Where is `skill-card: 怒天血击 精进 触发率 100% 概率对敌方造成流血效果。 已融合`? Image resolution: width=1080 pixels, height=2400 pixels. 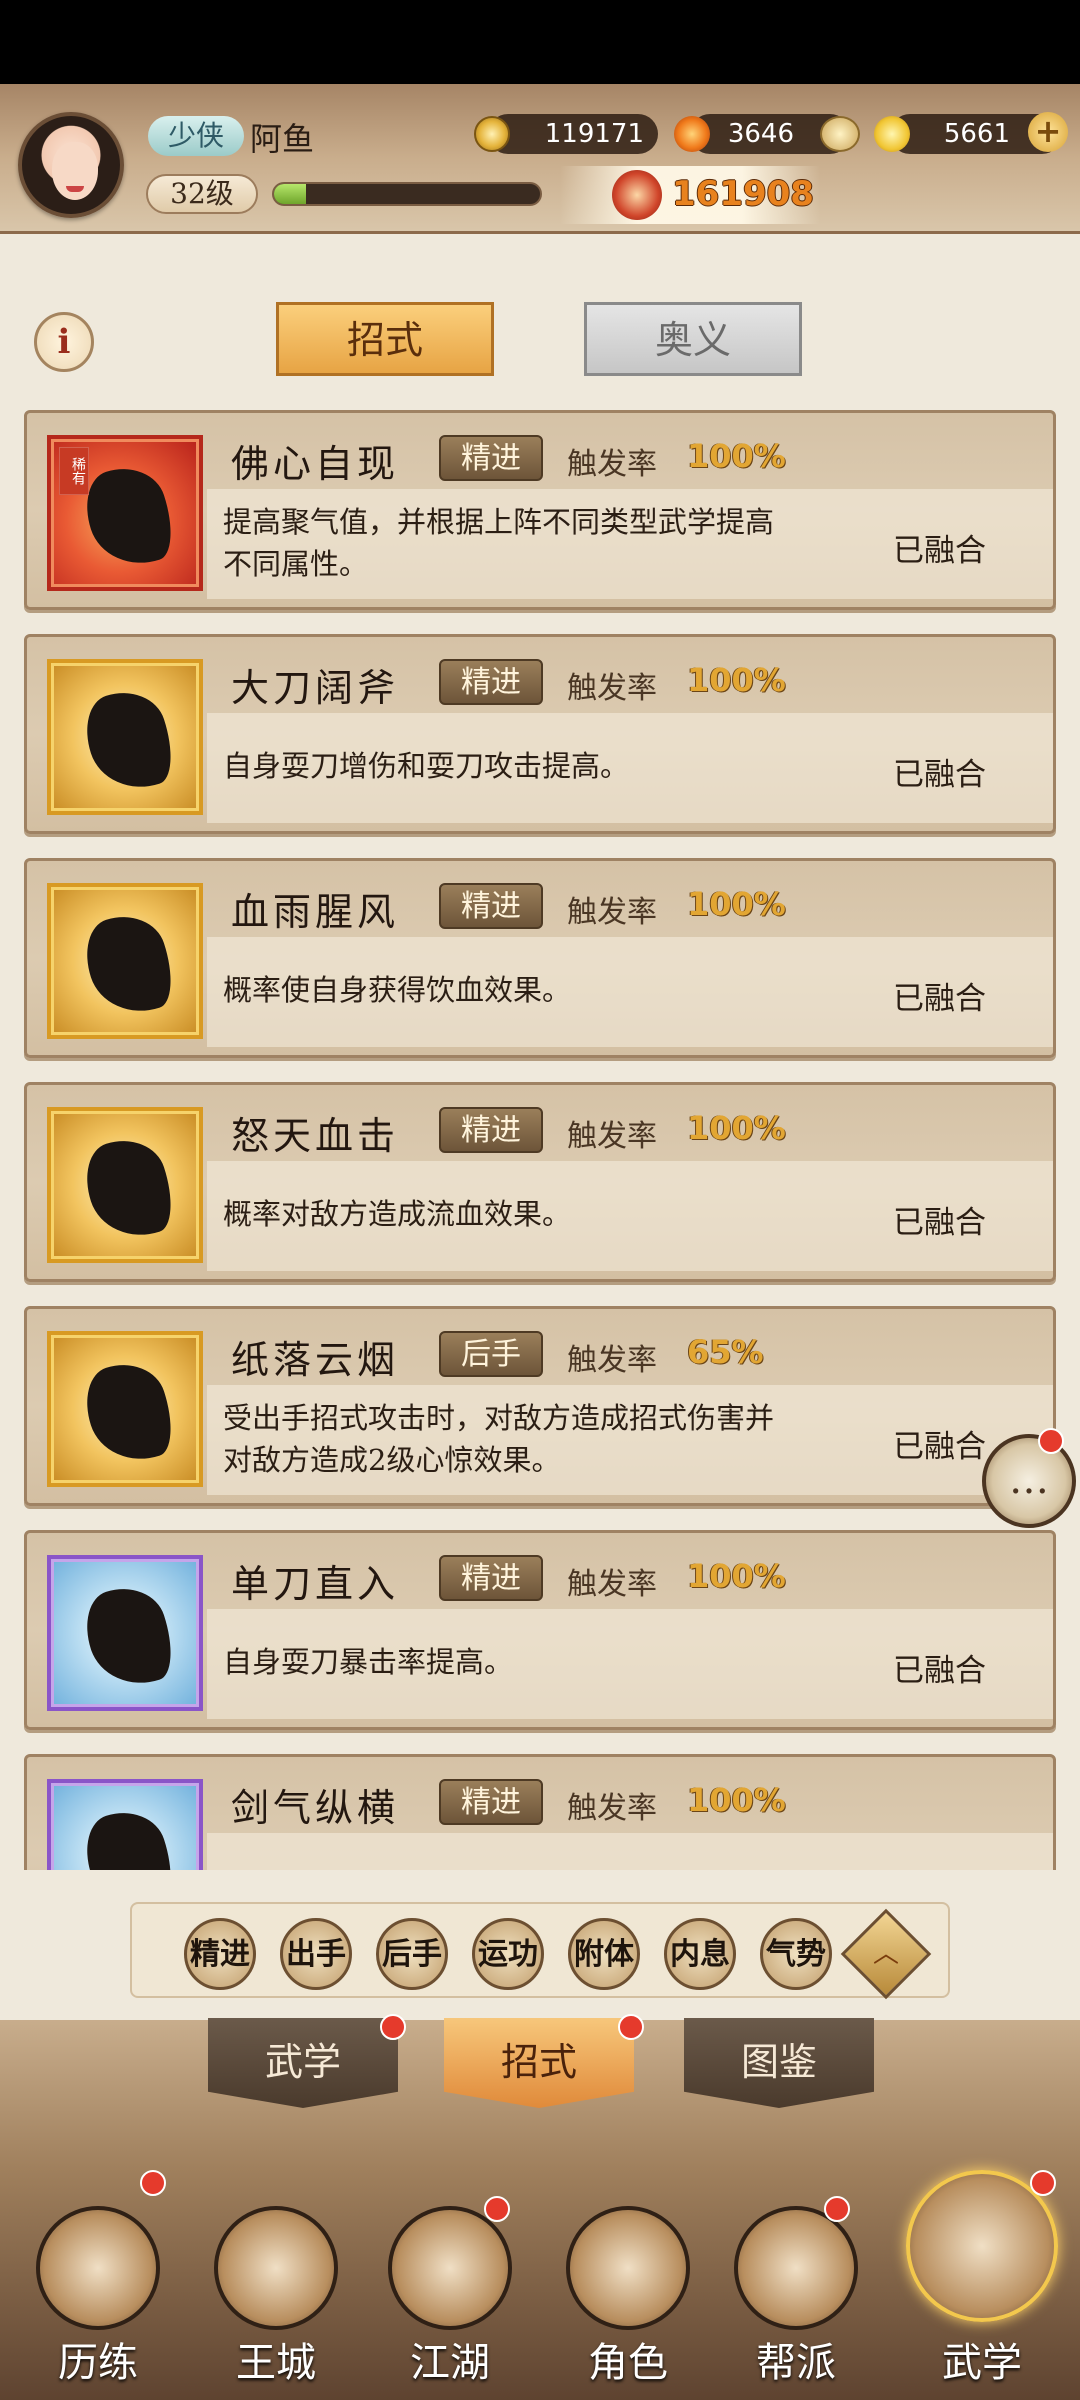
skill-card: 怒天血击 精进 触发率 100% 概率对敌方造成流血效果。 已融合 is located at coordinates (540, 1182).